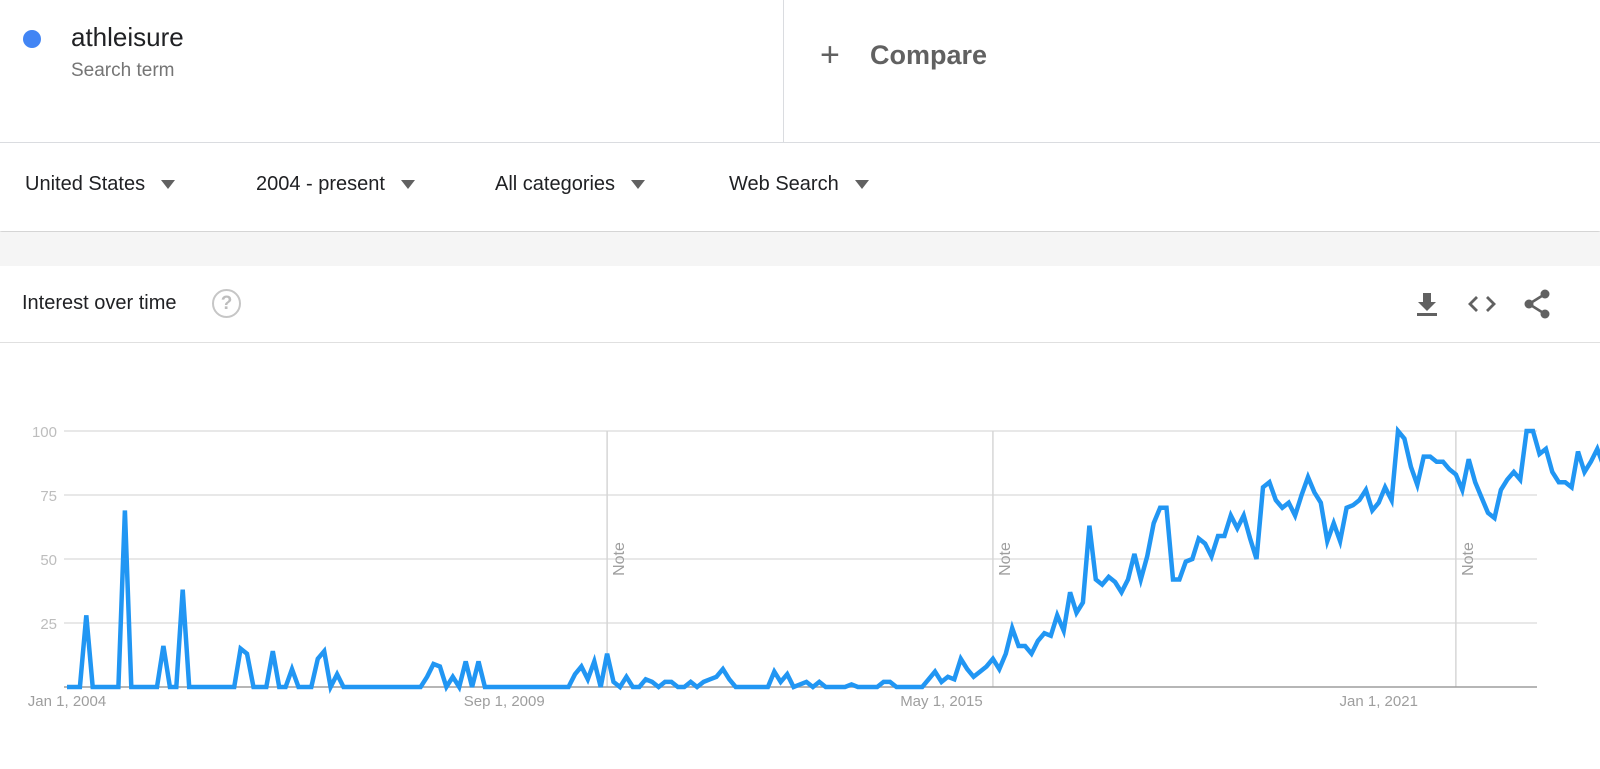 This screenshot has width=1600, height=769. What do you see at coordinates (799, 184) in the screenshot?
I see `search-type-dropdown: Web Search` at bounding box center [799, 184].